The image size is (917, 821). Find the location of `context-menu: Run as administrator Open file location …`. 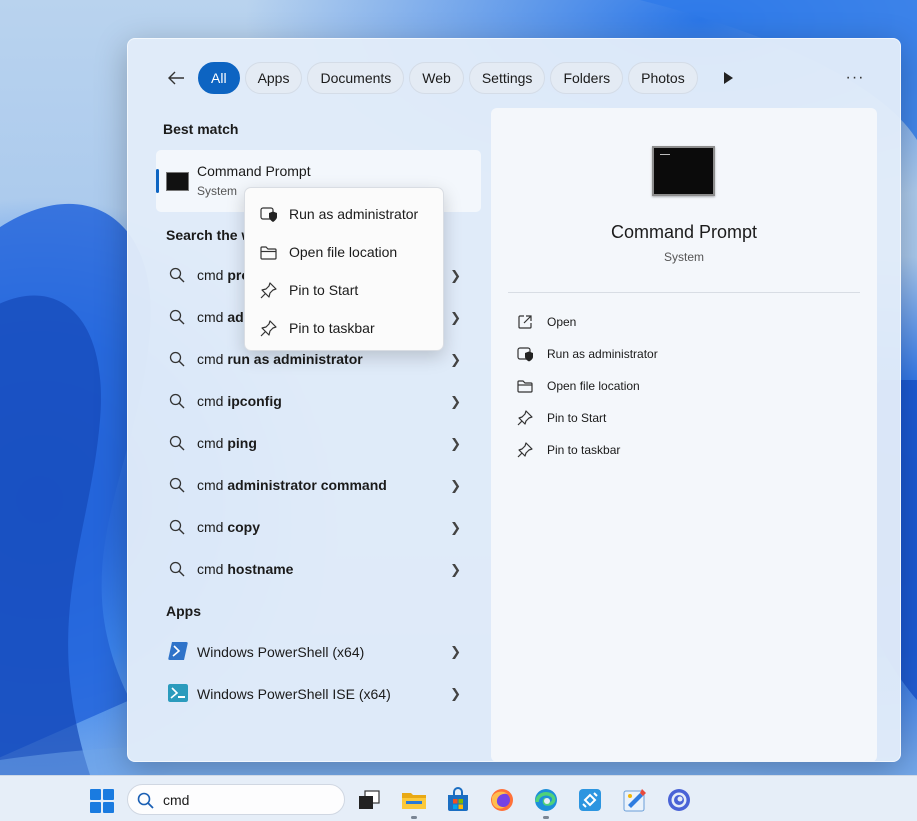

context-menu: Run as administrator Open file location … is located at coordinates (344, 269).